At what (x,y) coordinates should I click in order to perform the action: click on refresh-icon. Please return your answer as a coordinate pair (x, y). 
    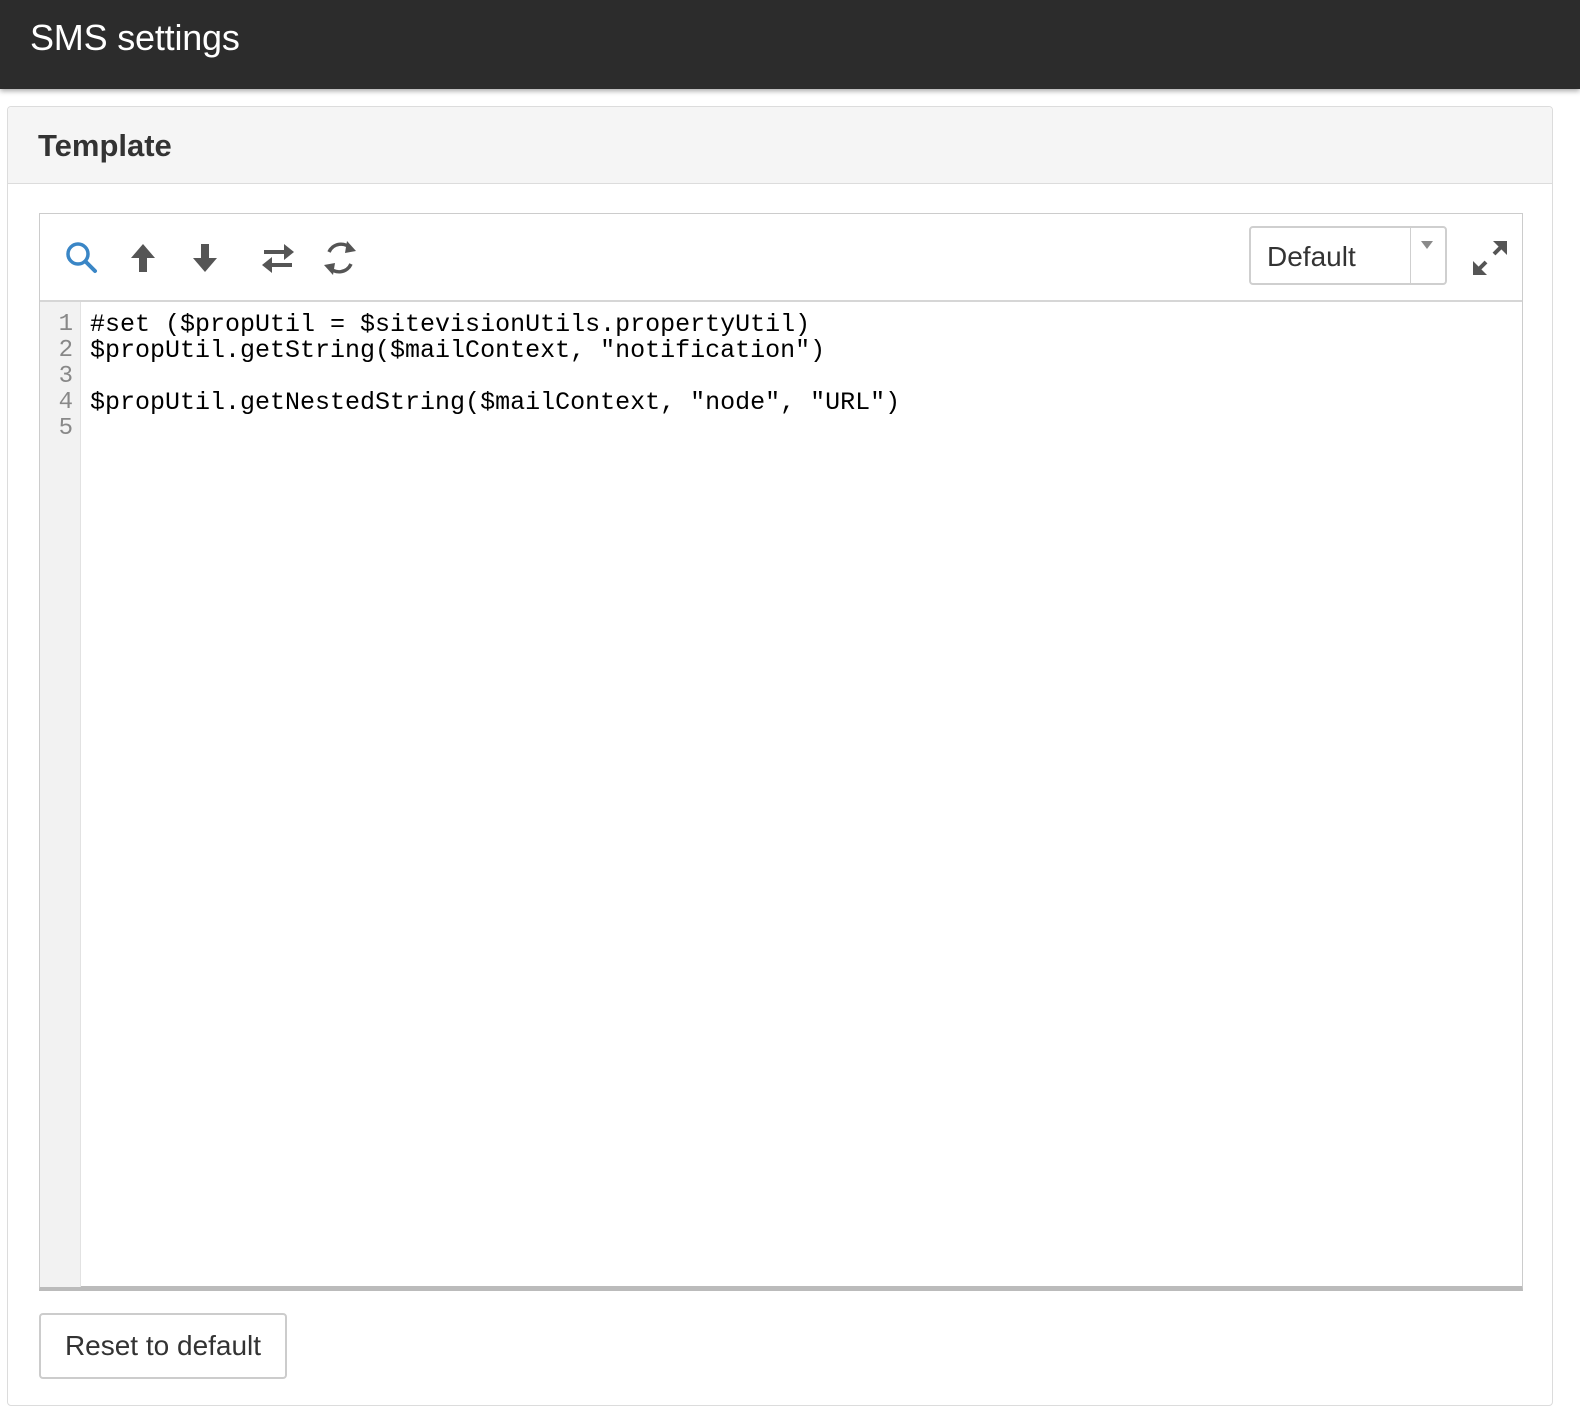
    Looking at the image, I should click on (340, 258).